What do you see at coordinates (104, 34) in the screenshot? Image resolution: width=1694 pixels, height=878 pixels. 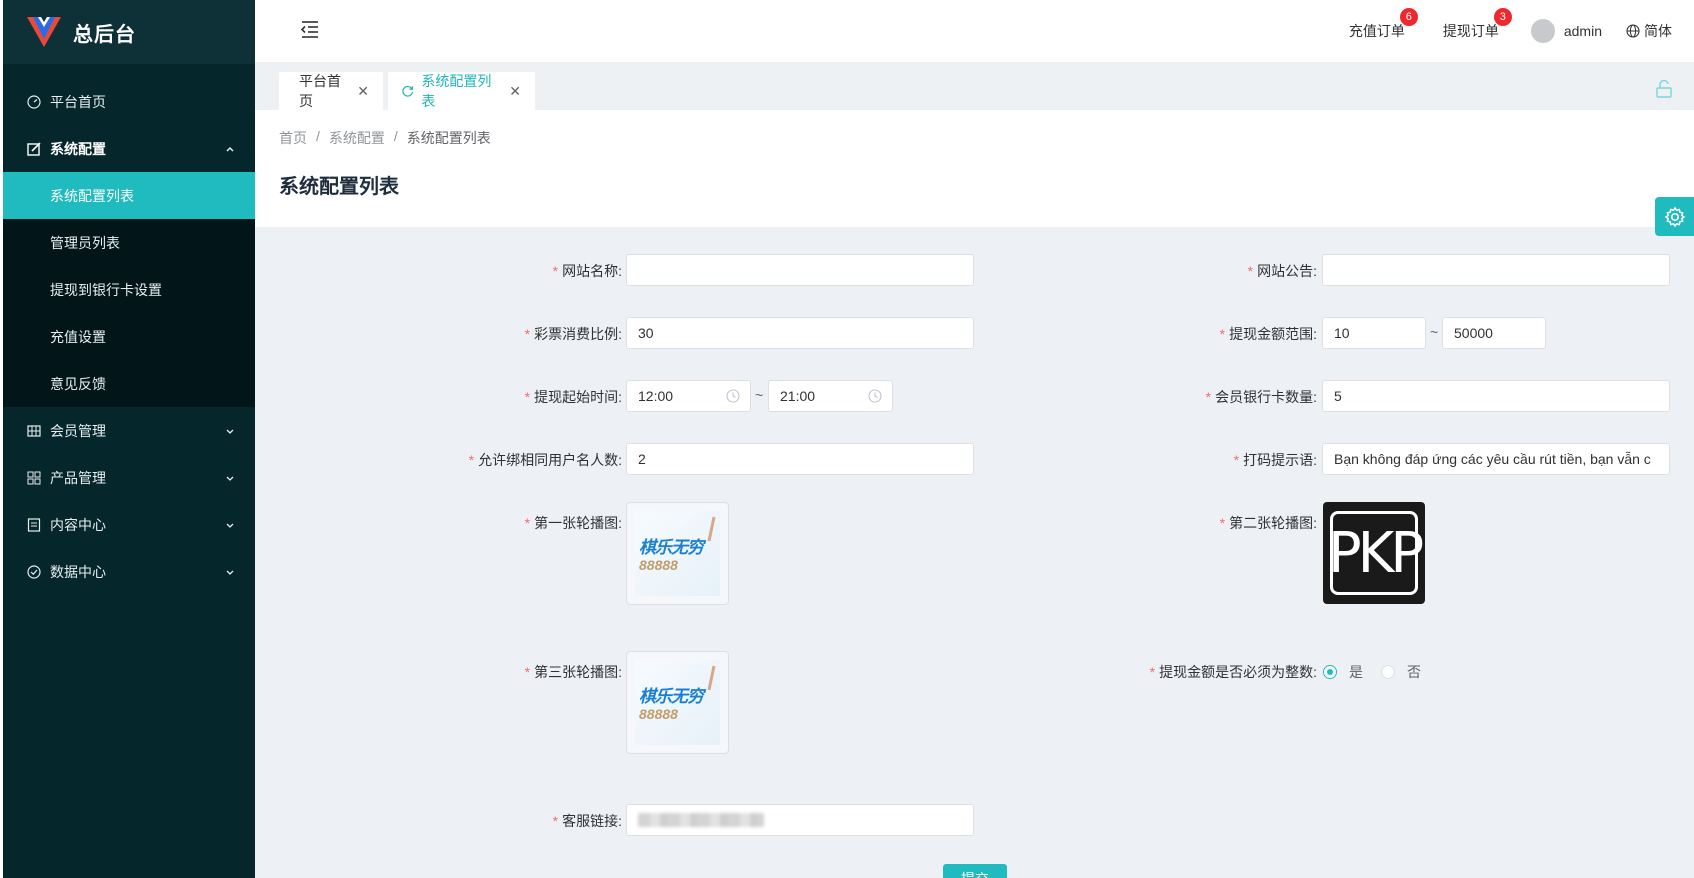 I see `app-title: 总后台` at bounding box center [104, 34].